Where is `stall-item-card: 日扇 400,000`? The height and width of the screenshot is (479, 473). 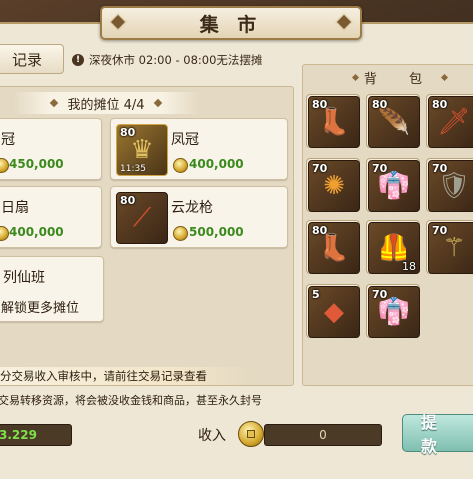 stall-item-card: 日扇 400,000 is located at coordinates (51, 217).